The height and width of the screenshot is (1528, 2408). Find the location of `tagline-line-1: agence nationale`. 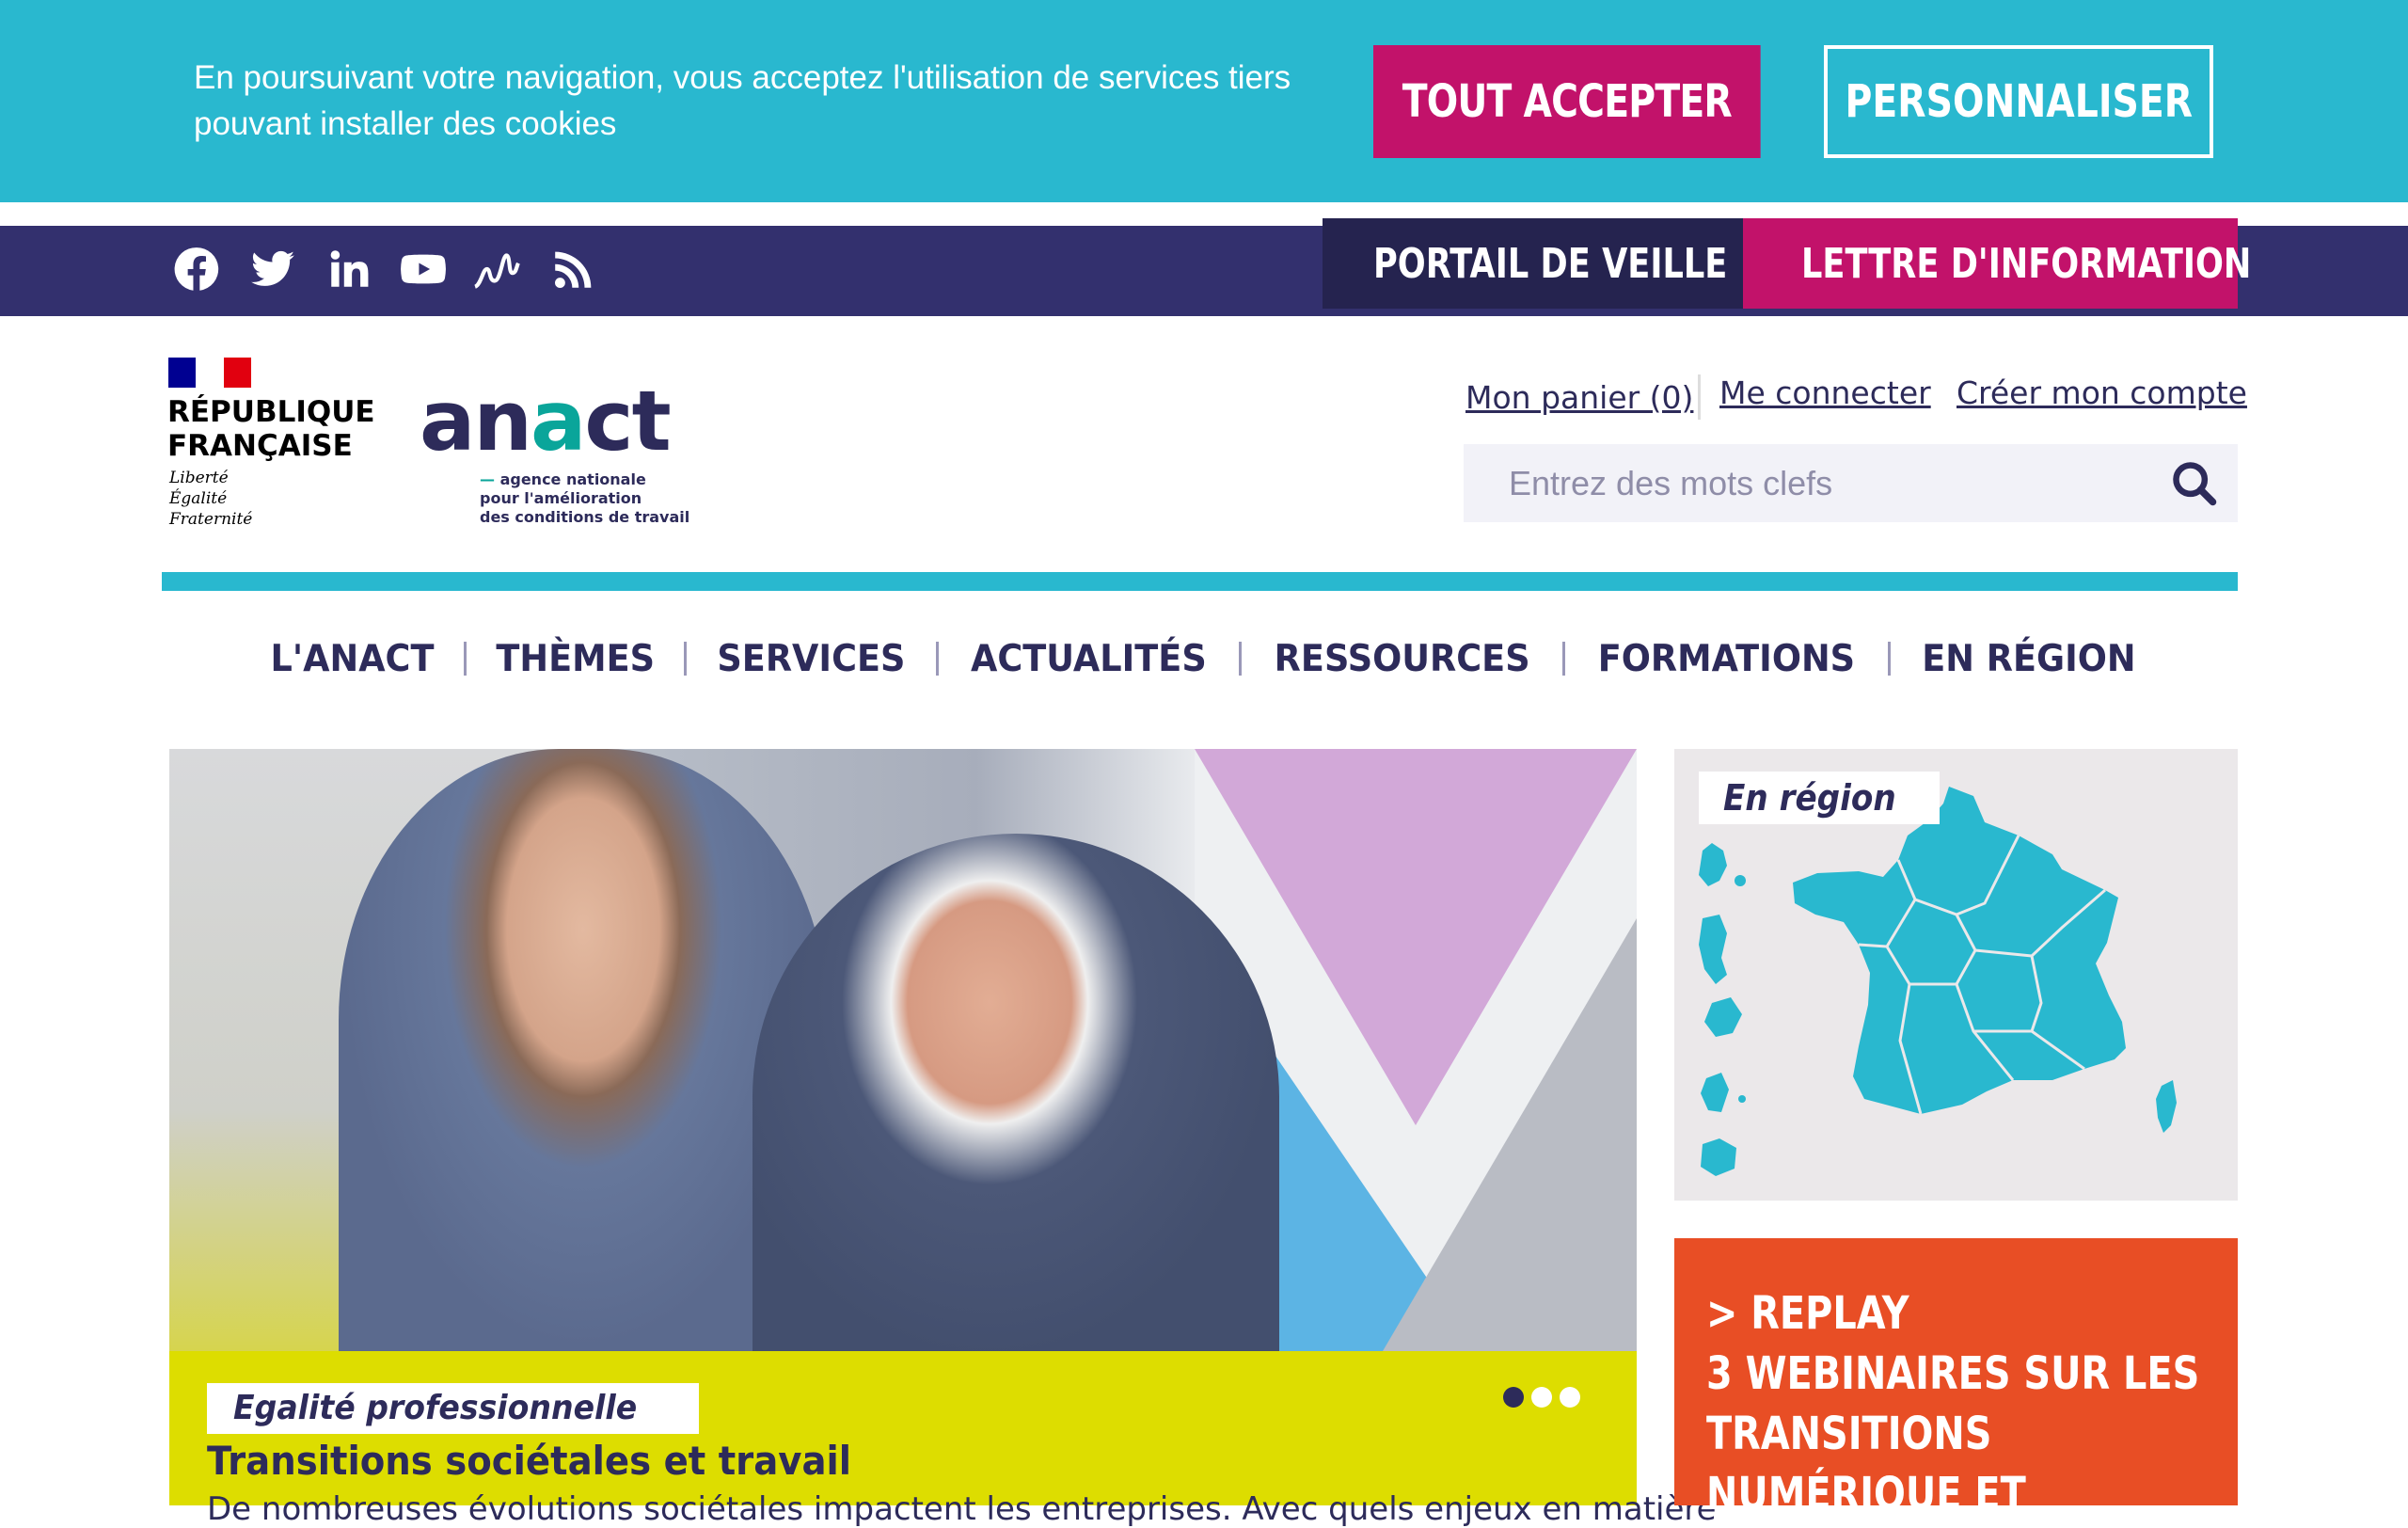

tagline-line-1: agence nationale is located at coordinates (573, 479).